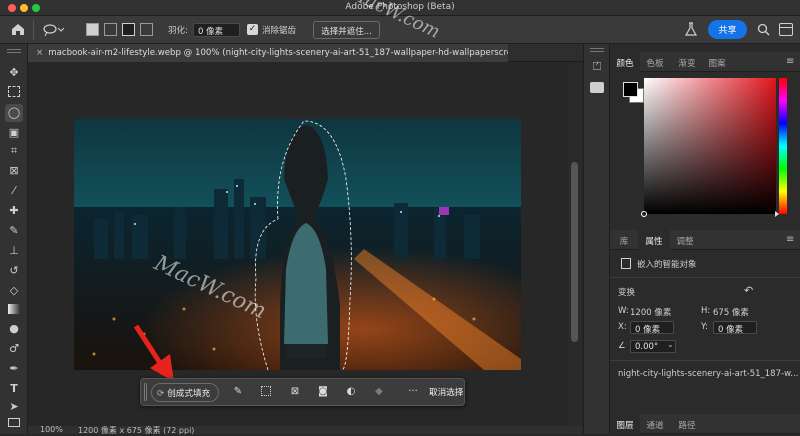 This screenshot has width=800, height=436. What do you see at coordinates (302, 392) in the screenshot?
I see `contextual-task-bar: ⟳ 创成式填充 ✎ ⊠ ◙ ◐ ◆ ··· ⌄ 取消选择` at bounding box center [302, 392].